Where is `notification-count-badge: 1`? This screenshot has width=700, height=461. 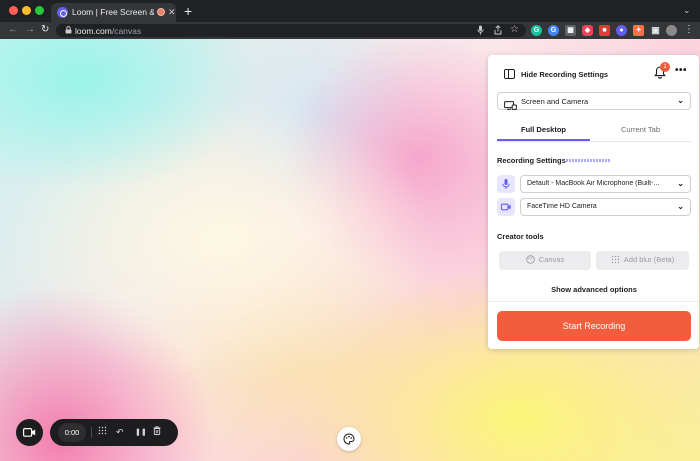
notification-count-badge: 1 is located at coordinates (665, 67).